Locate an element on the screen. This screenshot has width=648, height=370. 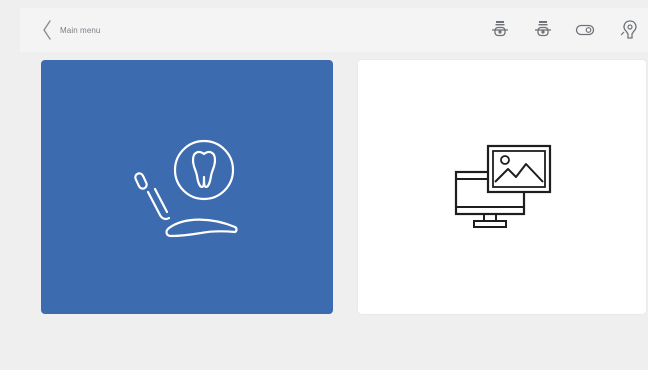
toggle-button is located at coordinates (585, 30).